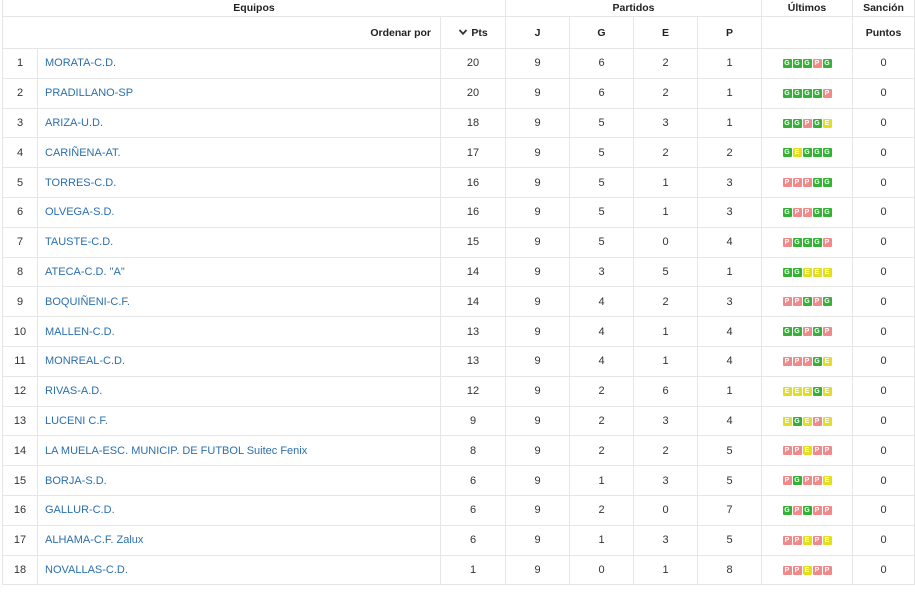 Image resolution: width=915 pixels, height=595 pixels. Describe the element at coordinates (537, 32) in the screenshot. I see `j-header: J` at that location.